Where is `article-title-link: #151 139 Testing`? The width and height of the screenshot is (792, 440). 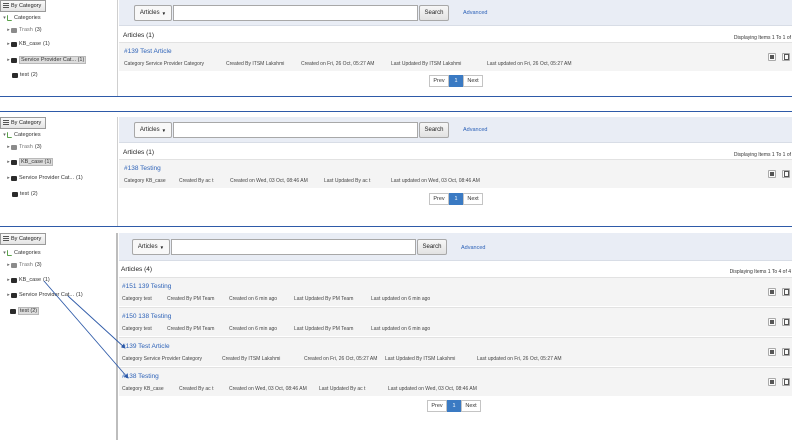 article-title-link: #151 139 Testing is located at coordinates (146, 286).